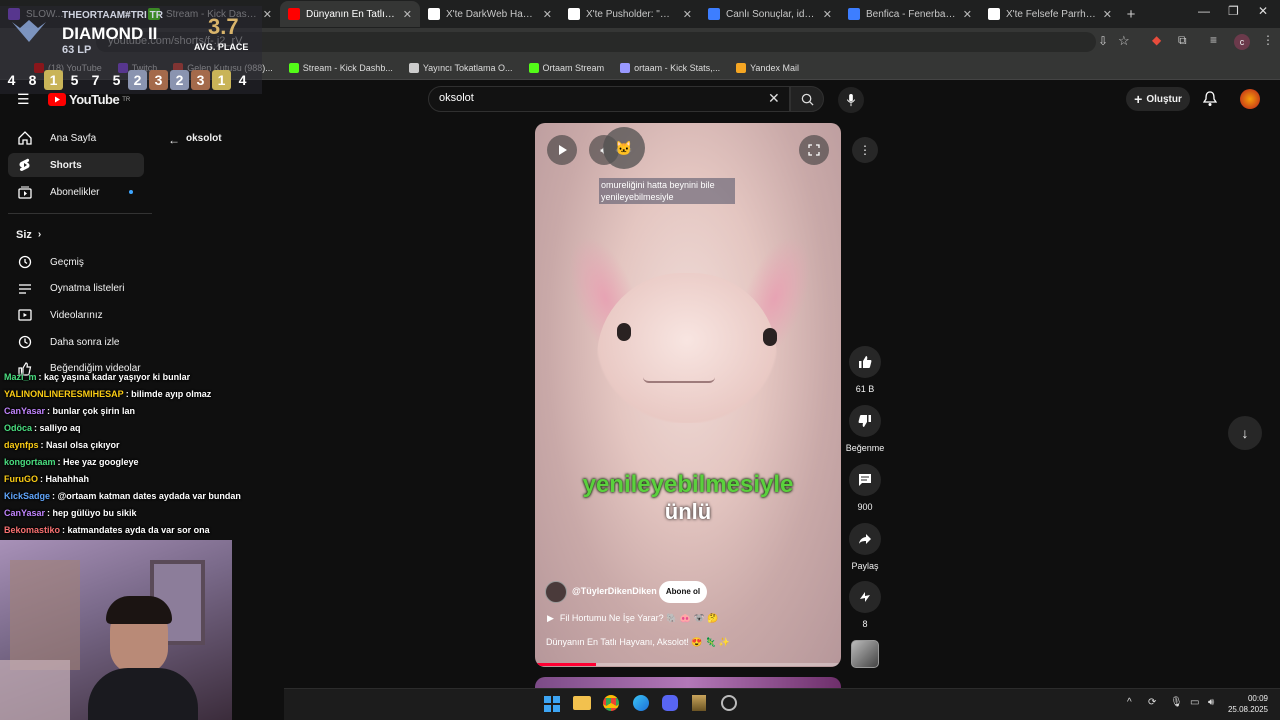 The height and width of the screenshot is (720, 1280). What do you see at coordinates (25, 192) in the screenshot?
I see `subscriptions-icon` at bounding box center [25, 192].